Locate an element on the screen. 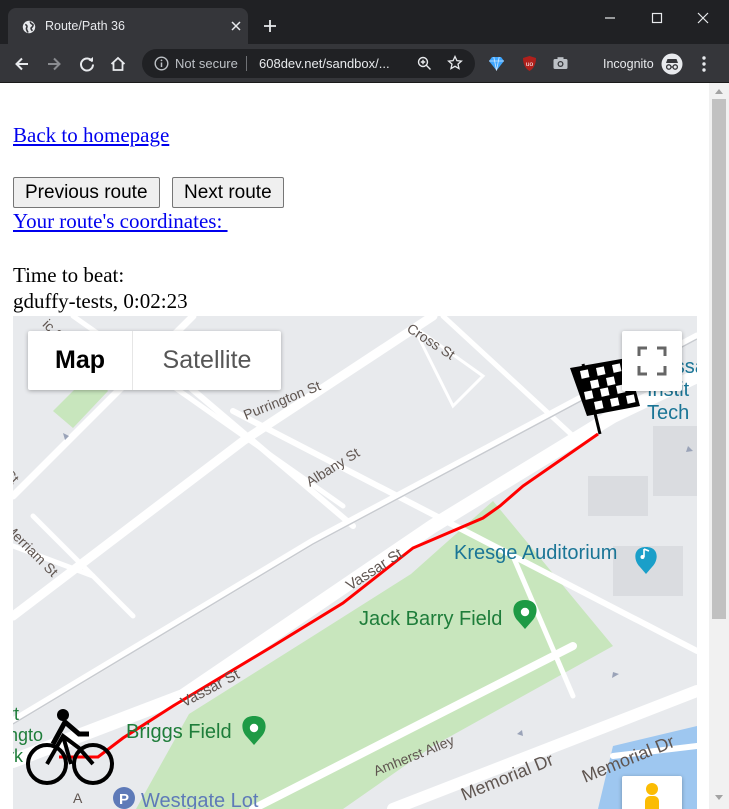 The image size is (729, 809). street-view-button is located at coordinates (652, 792).